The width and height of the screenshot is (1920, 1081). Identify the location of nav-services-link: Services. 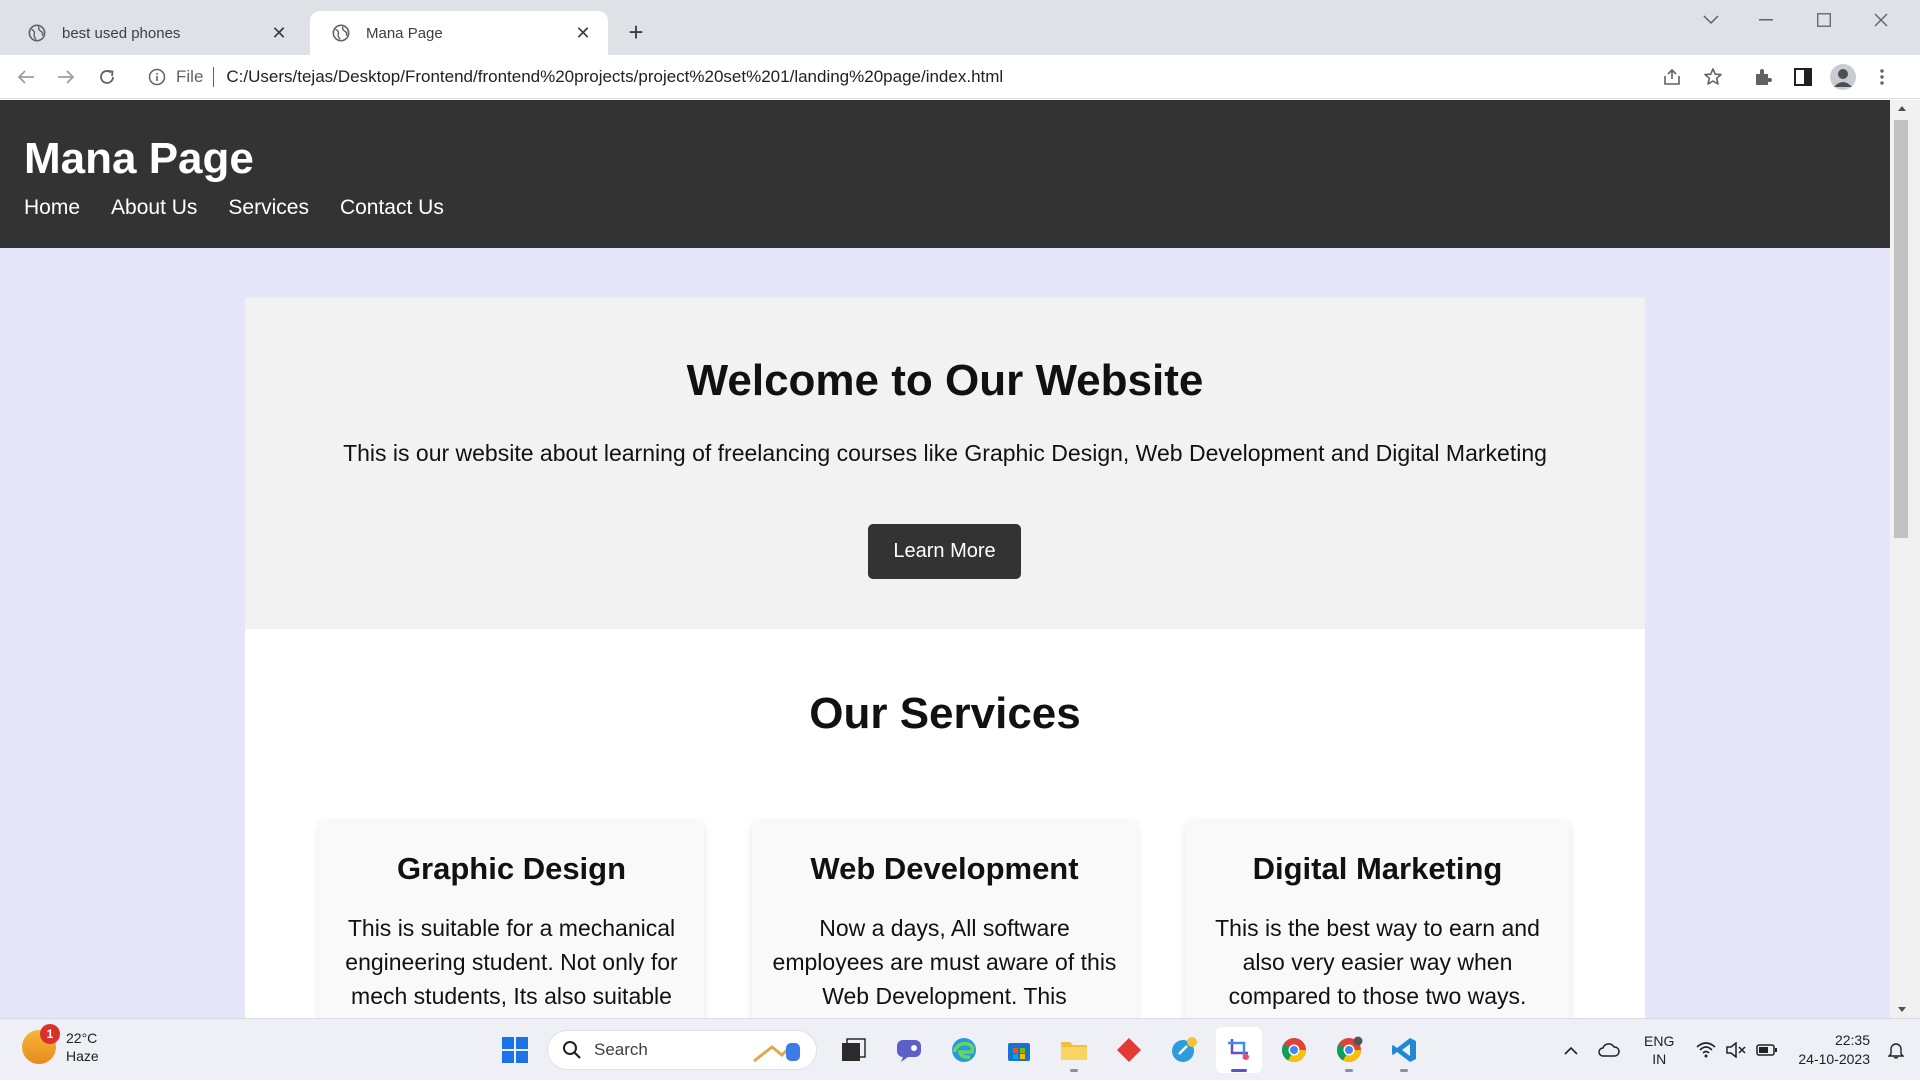
(268, 208).